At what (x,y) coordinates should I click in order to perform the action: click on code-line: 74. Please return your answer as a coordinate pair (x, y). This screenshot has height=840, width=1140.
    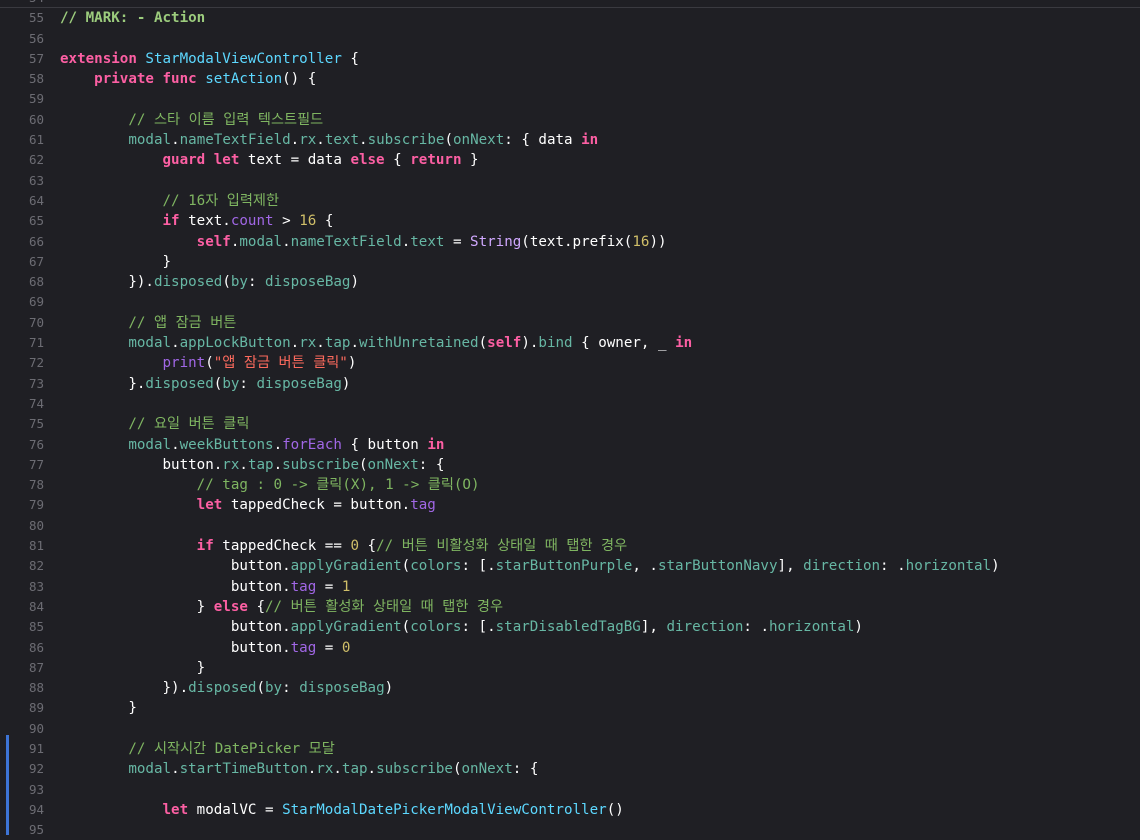
    Looking at the image, I should click on (570, 404).